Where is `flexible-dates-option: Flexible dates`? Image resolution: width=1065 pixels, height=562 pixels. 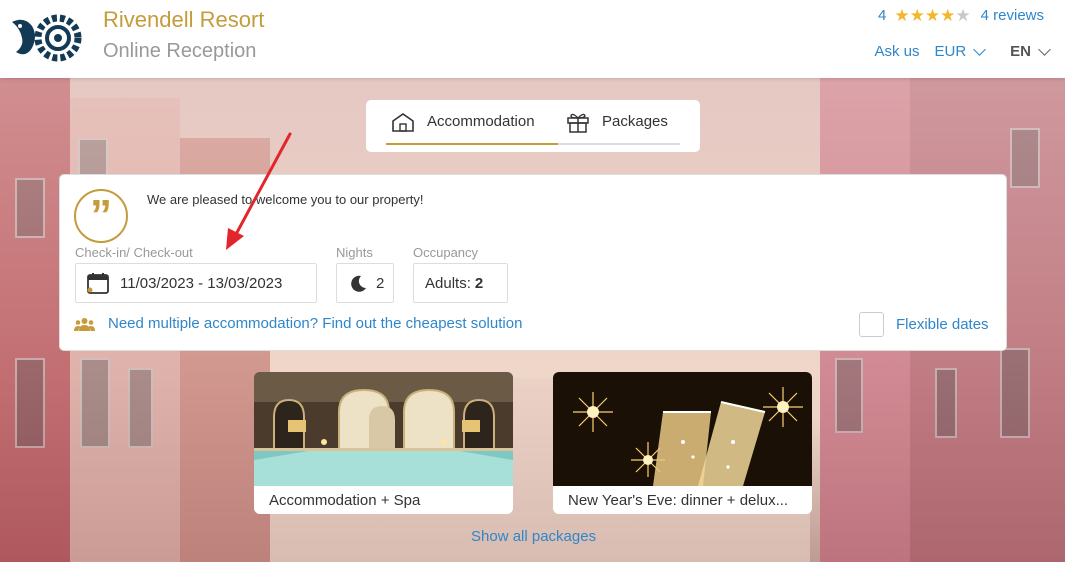
flexible-dates-option: Flexible dates is located at coordinates (924, 324).